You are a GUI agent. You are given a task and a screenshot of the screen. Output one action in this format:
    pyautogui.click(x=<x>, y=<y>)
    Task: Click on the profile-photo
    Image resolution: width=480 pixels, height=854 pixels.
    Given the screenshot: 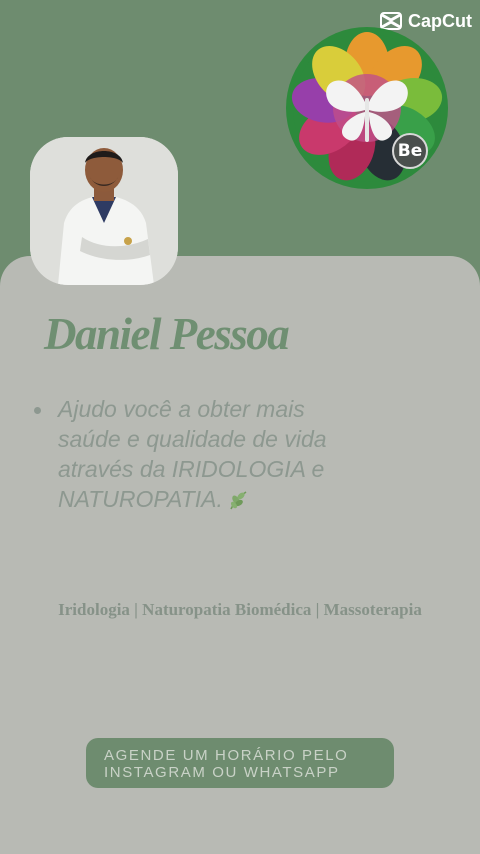 What is the action you would take?
    pyautogui.click(x=104, y=211)
    